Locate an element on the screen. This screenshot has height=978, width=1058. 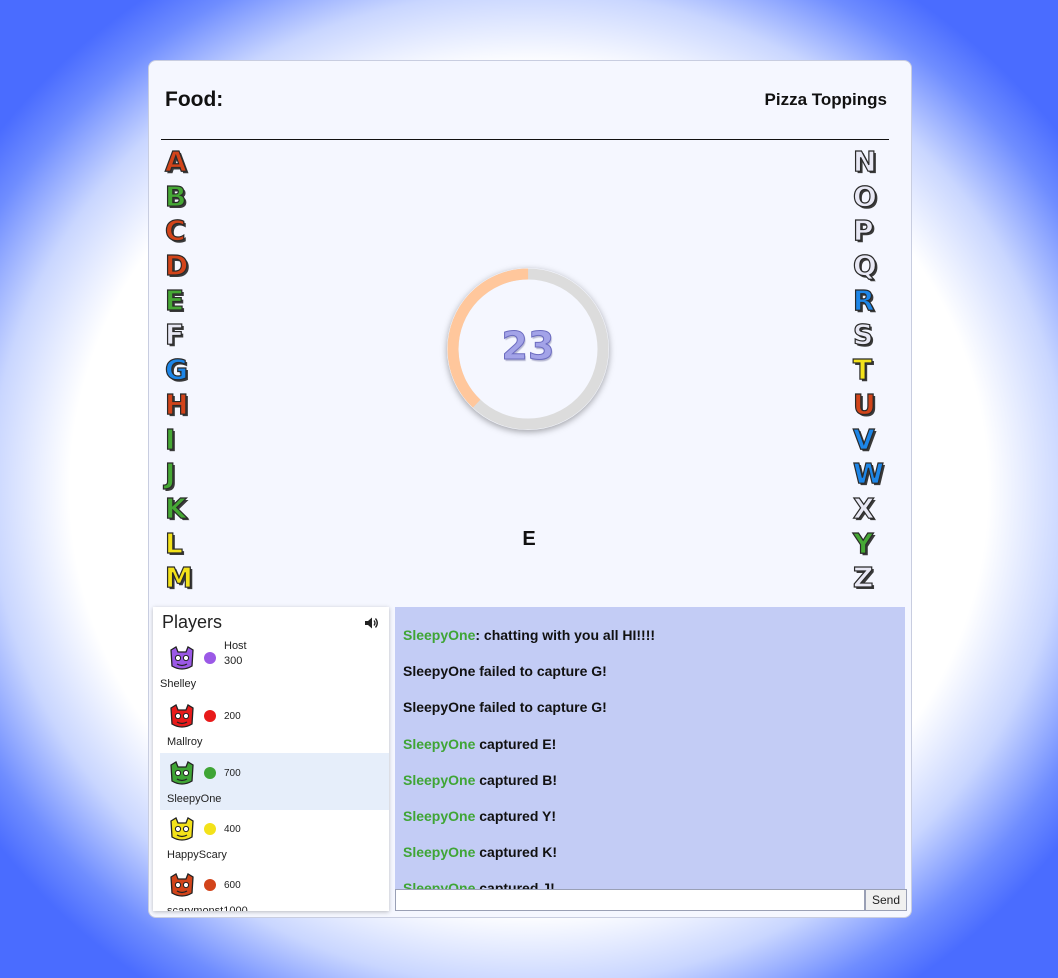
player-name: SleepyOne is located at coordinates (194, 799).